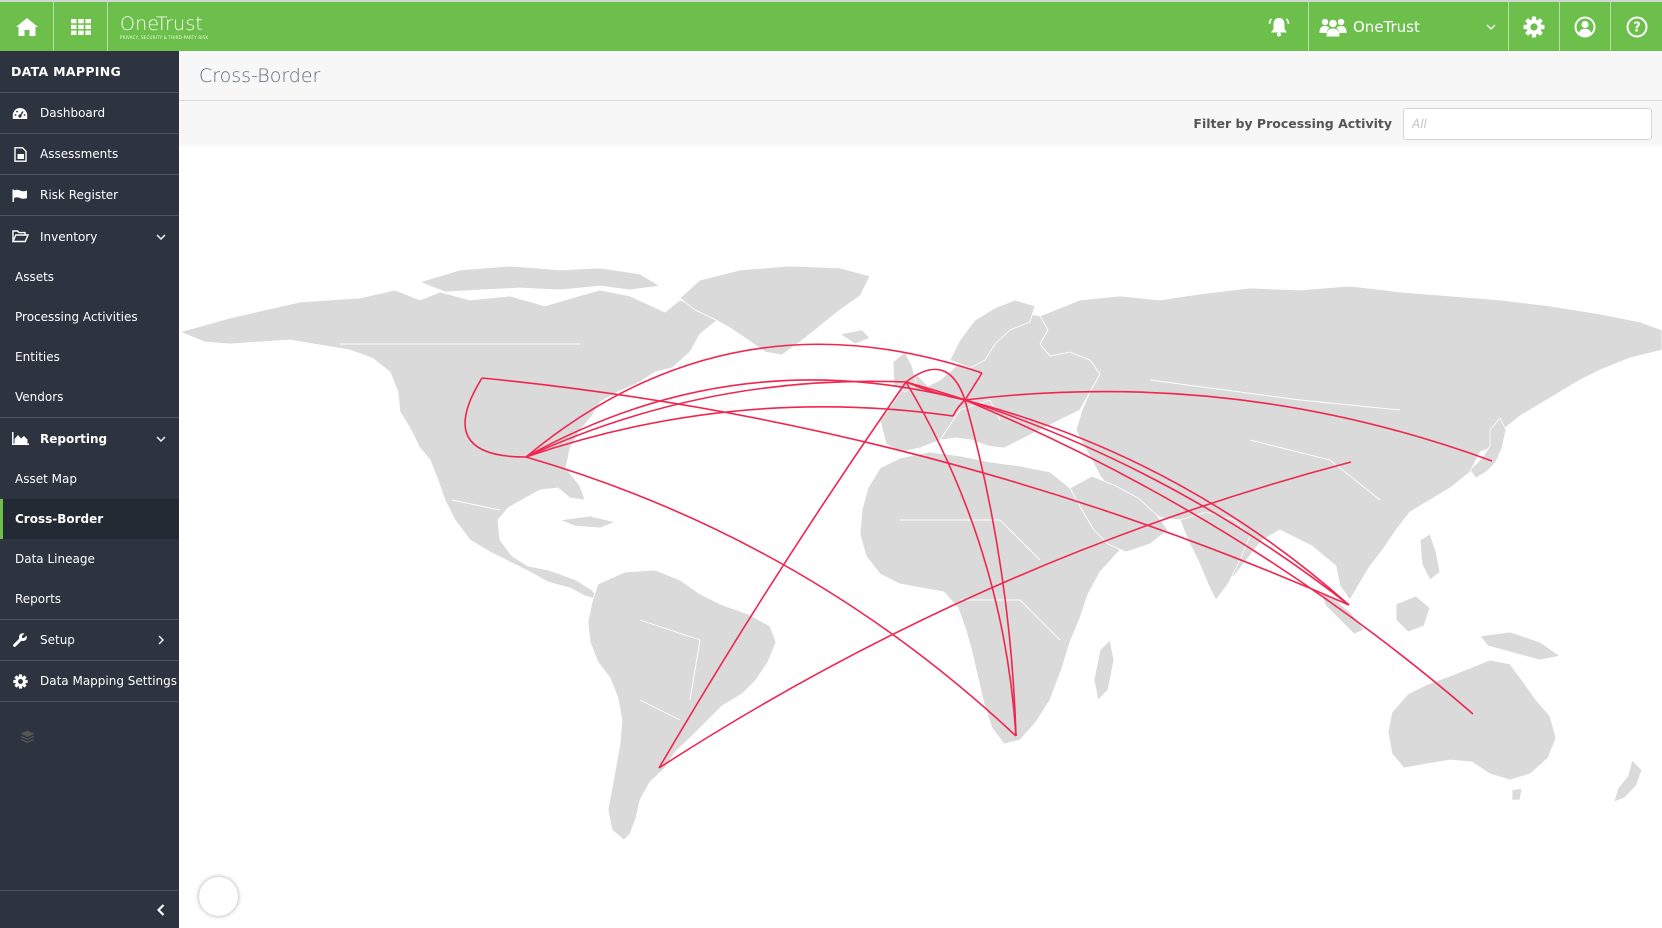 Image resolution: width=1662 pixels, height=928 pixels. What do you see at coordinates (1350, 443) in the screenshot?
I see `continent-asia` at bounding box center [1350, 443].